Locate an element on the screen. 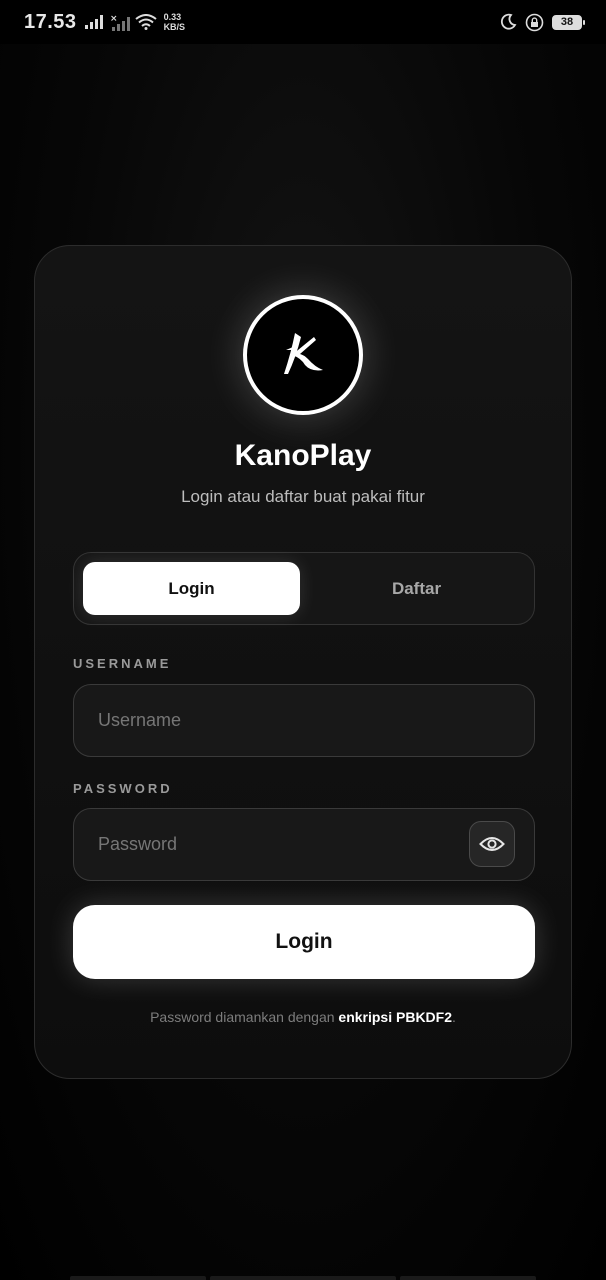 The height and width of the screenshot is (1280, 606). username-label: USERNAME is located at coordinates (122, 663).